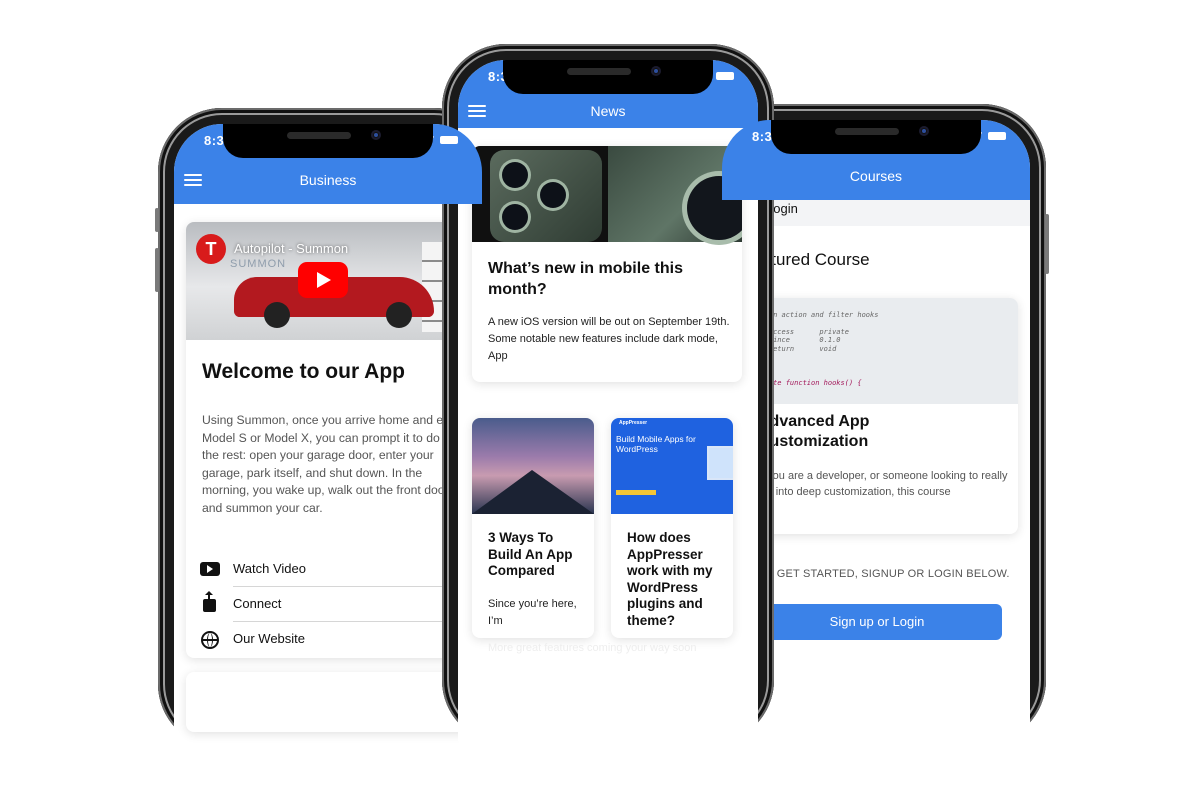 This screenshot has height=788, width=1200. Describe the element at coordinates (815, 314) in the screenshot. I see `code-line: * Run action and filter hooks` at that location.